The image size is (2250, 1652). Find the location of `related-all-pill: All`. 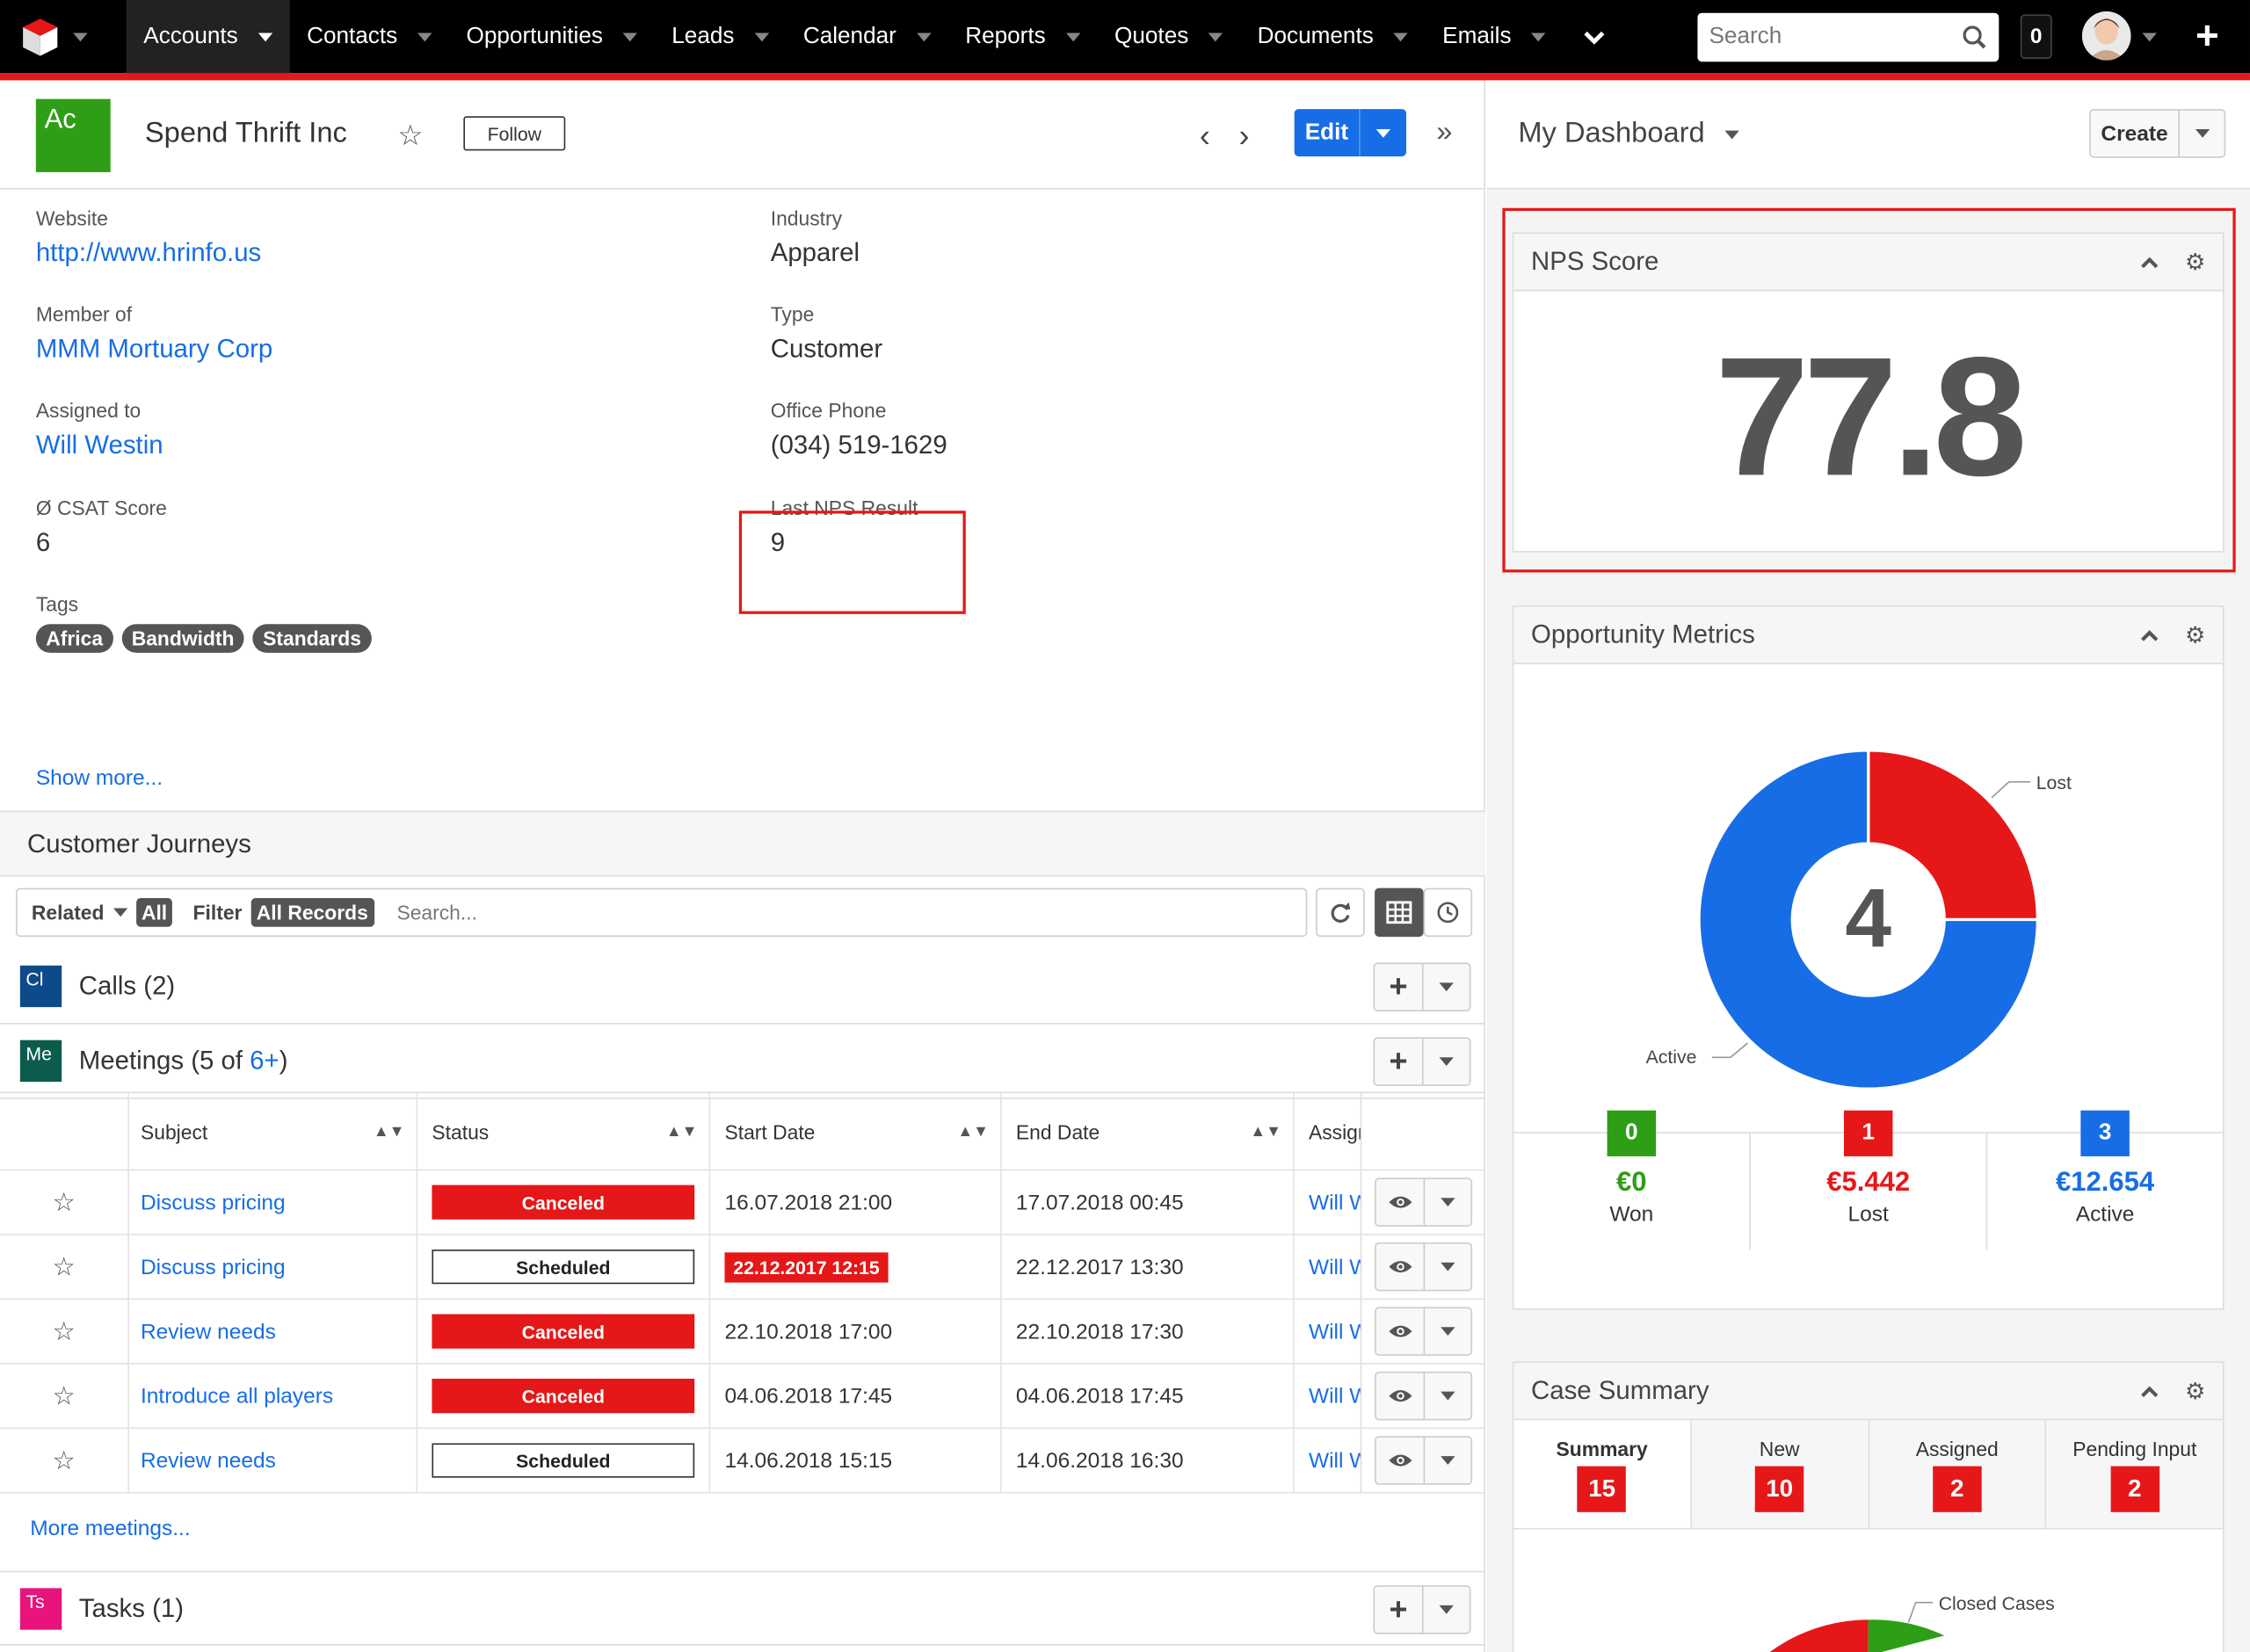

related-all-pill: All is located at coordinates (154, 913).